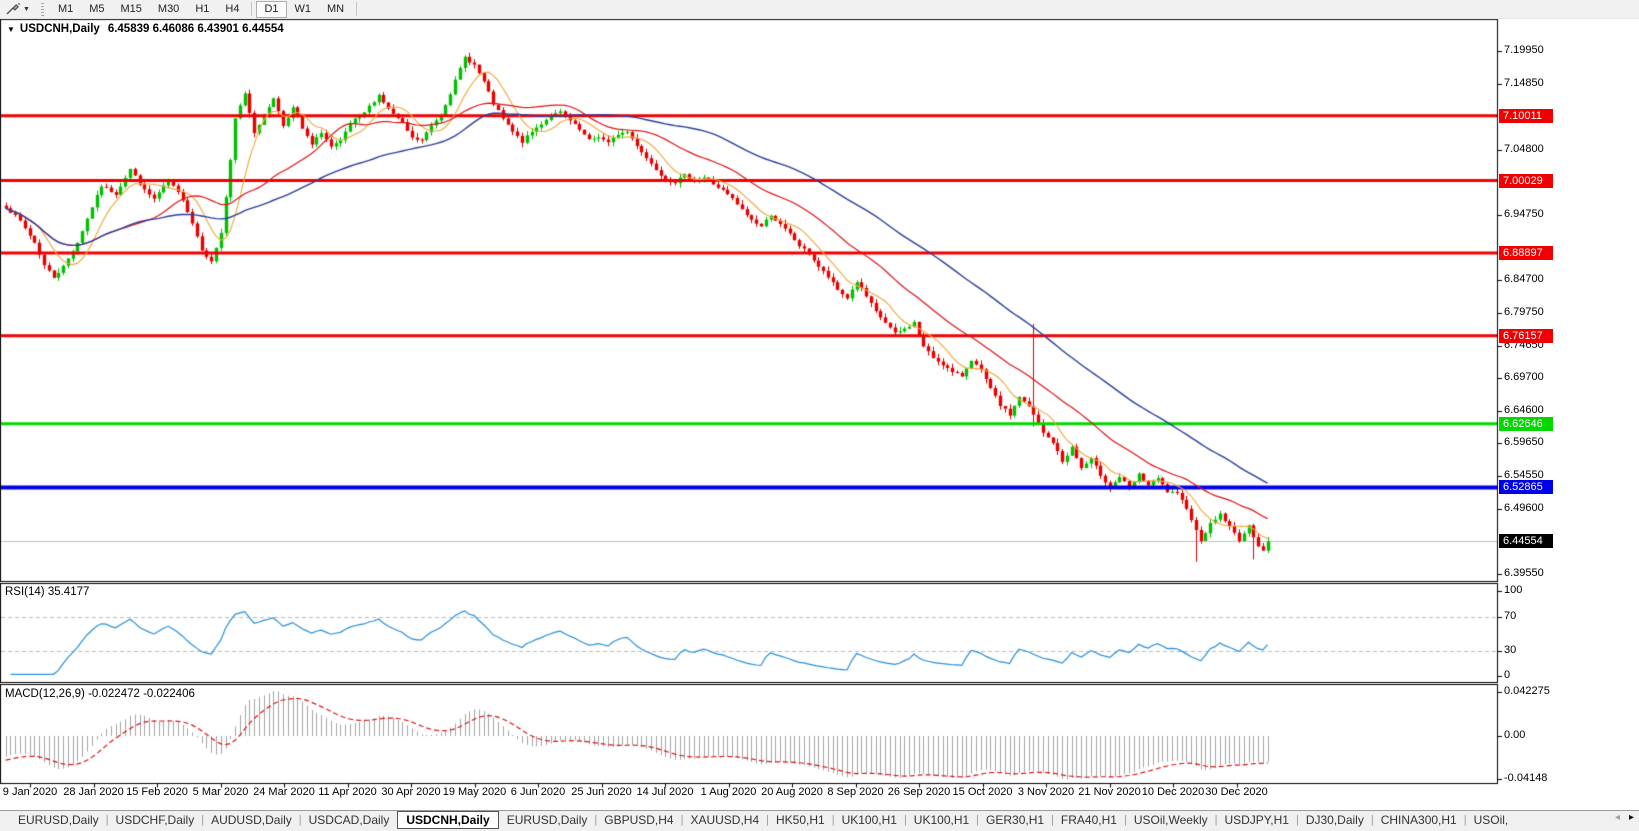 The height and width of the screenshot is (831, 1639). Describe the element at coordinates (202, 9) in the screenshot. I see `timeframe-button-h1: H1` at that location.